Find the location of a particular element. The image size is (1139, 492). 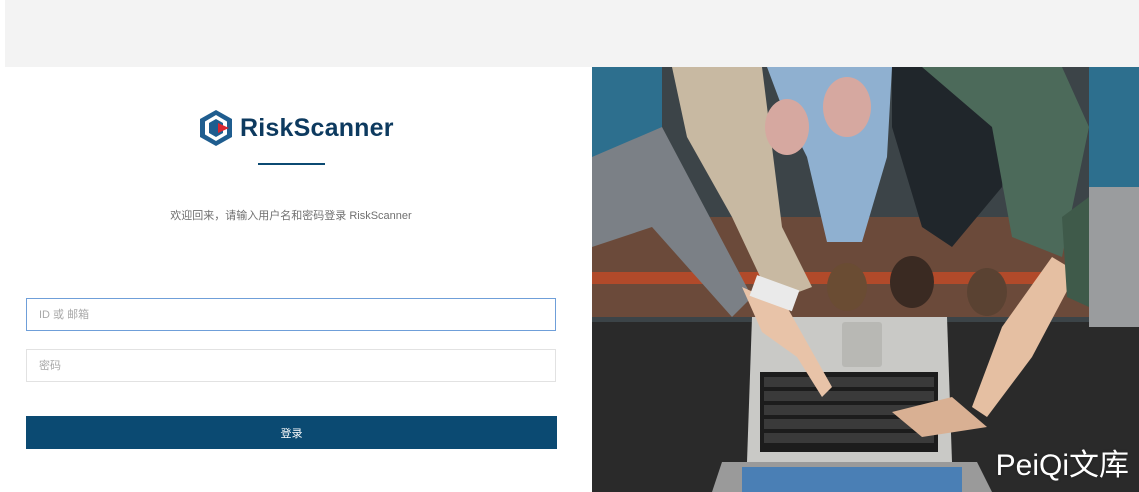

login-button: 登录 is located at coordinates (291, 432).